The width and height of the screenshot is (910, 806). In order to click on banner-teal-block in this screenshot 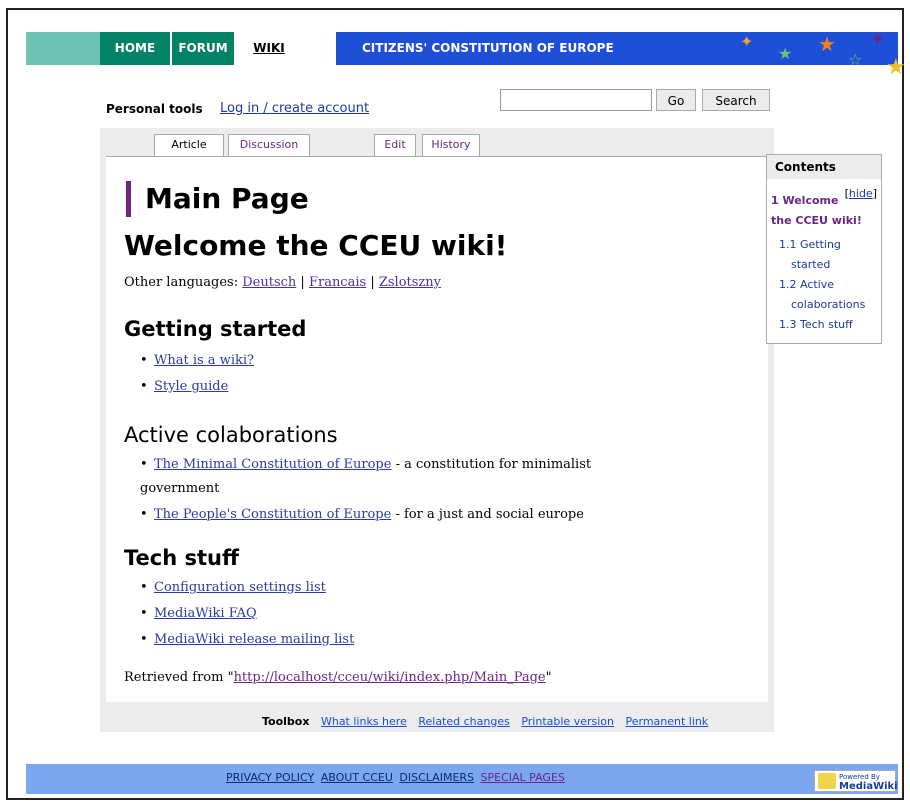, I will do `click(63, 48)`.